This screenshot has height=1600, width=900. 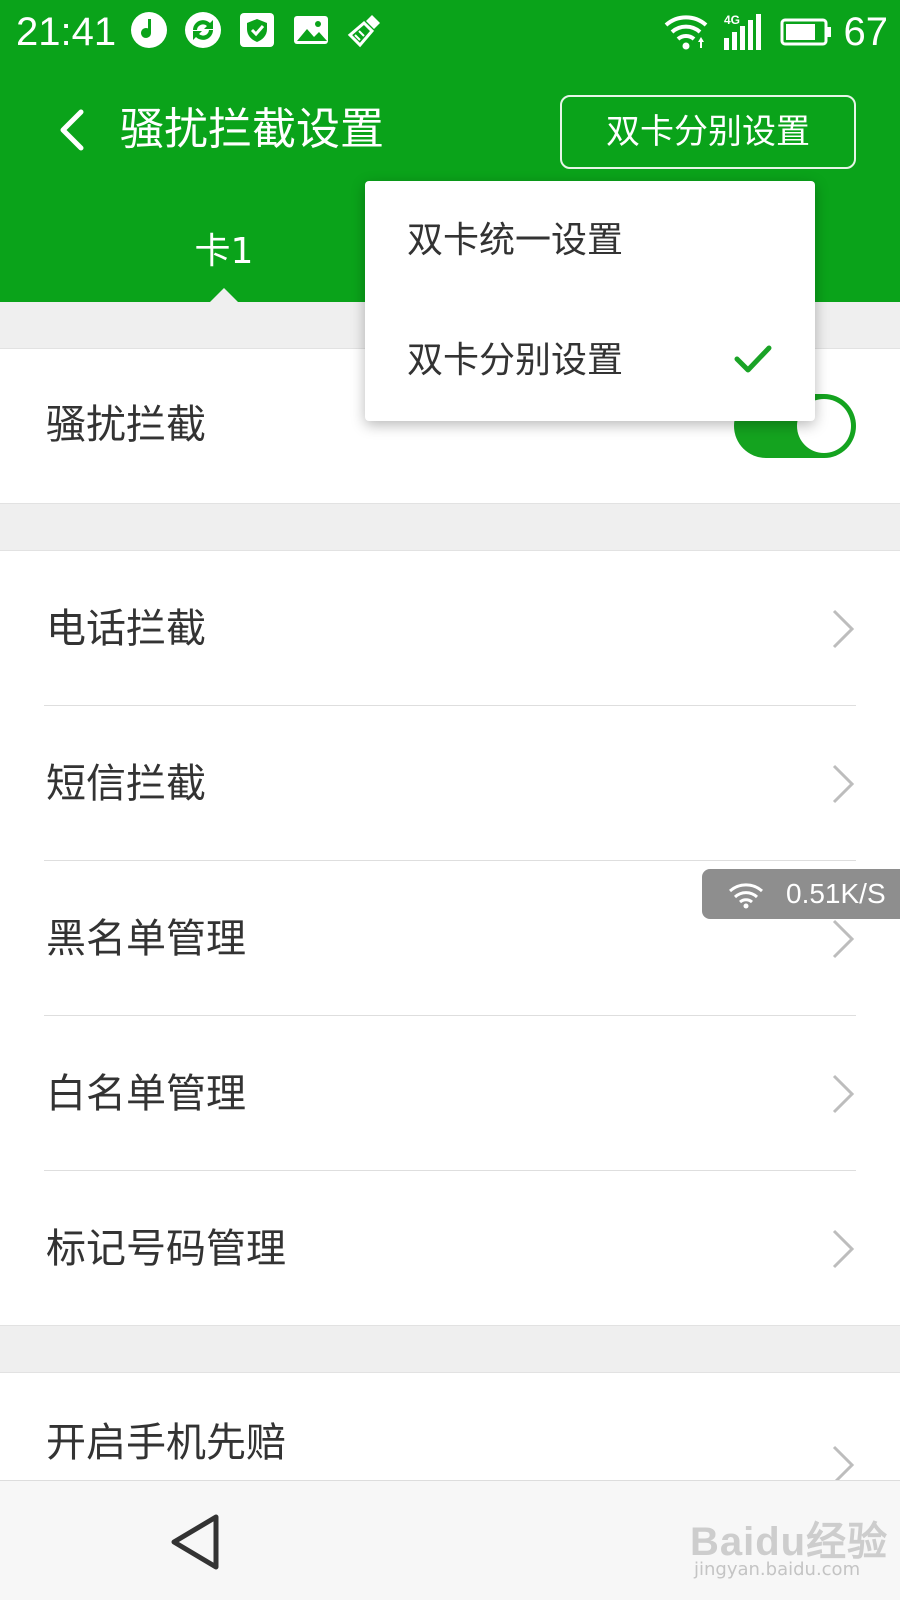 I want to click on list-item-whitelist: 白名单管理, so click(x=450, y=1093).